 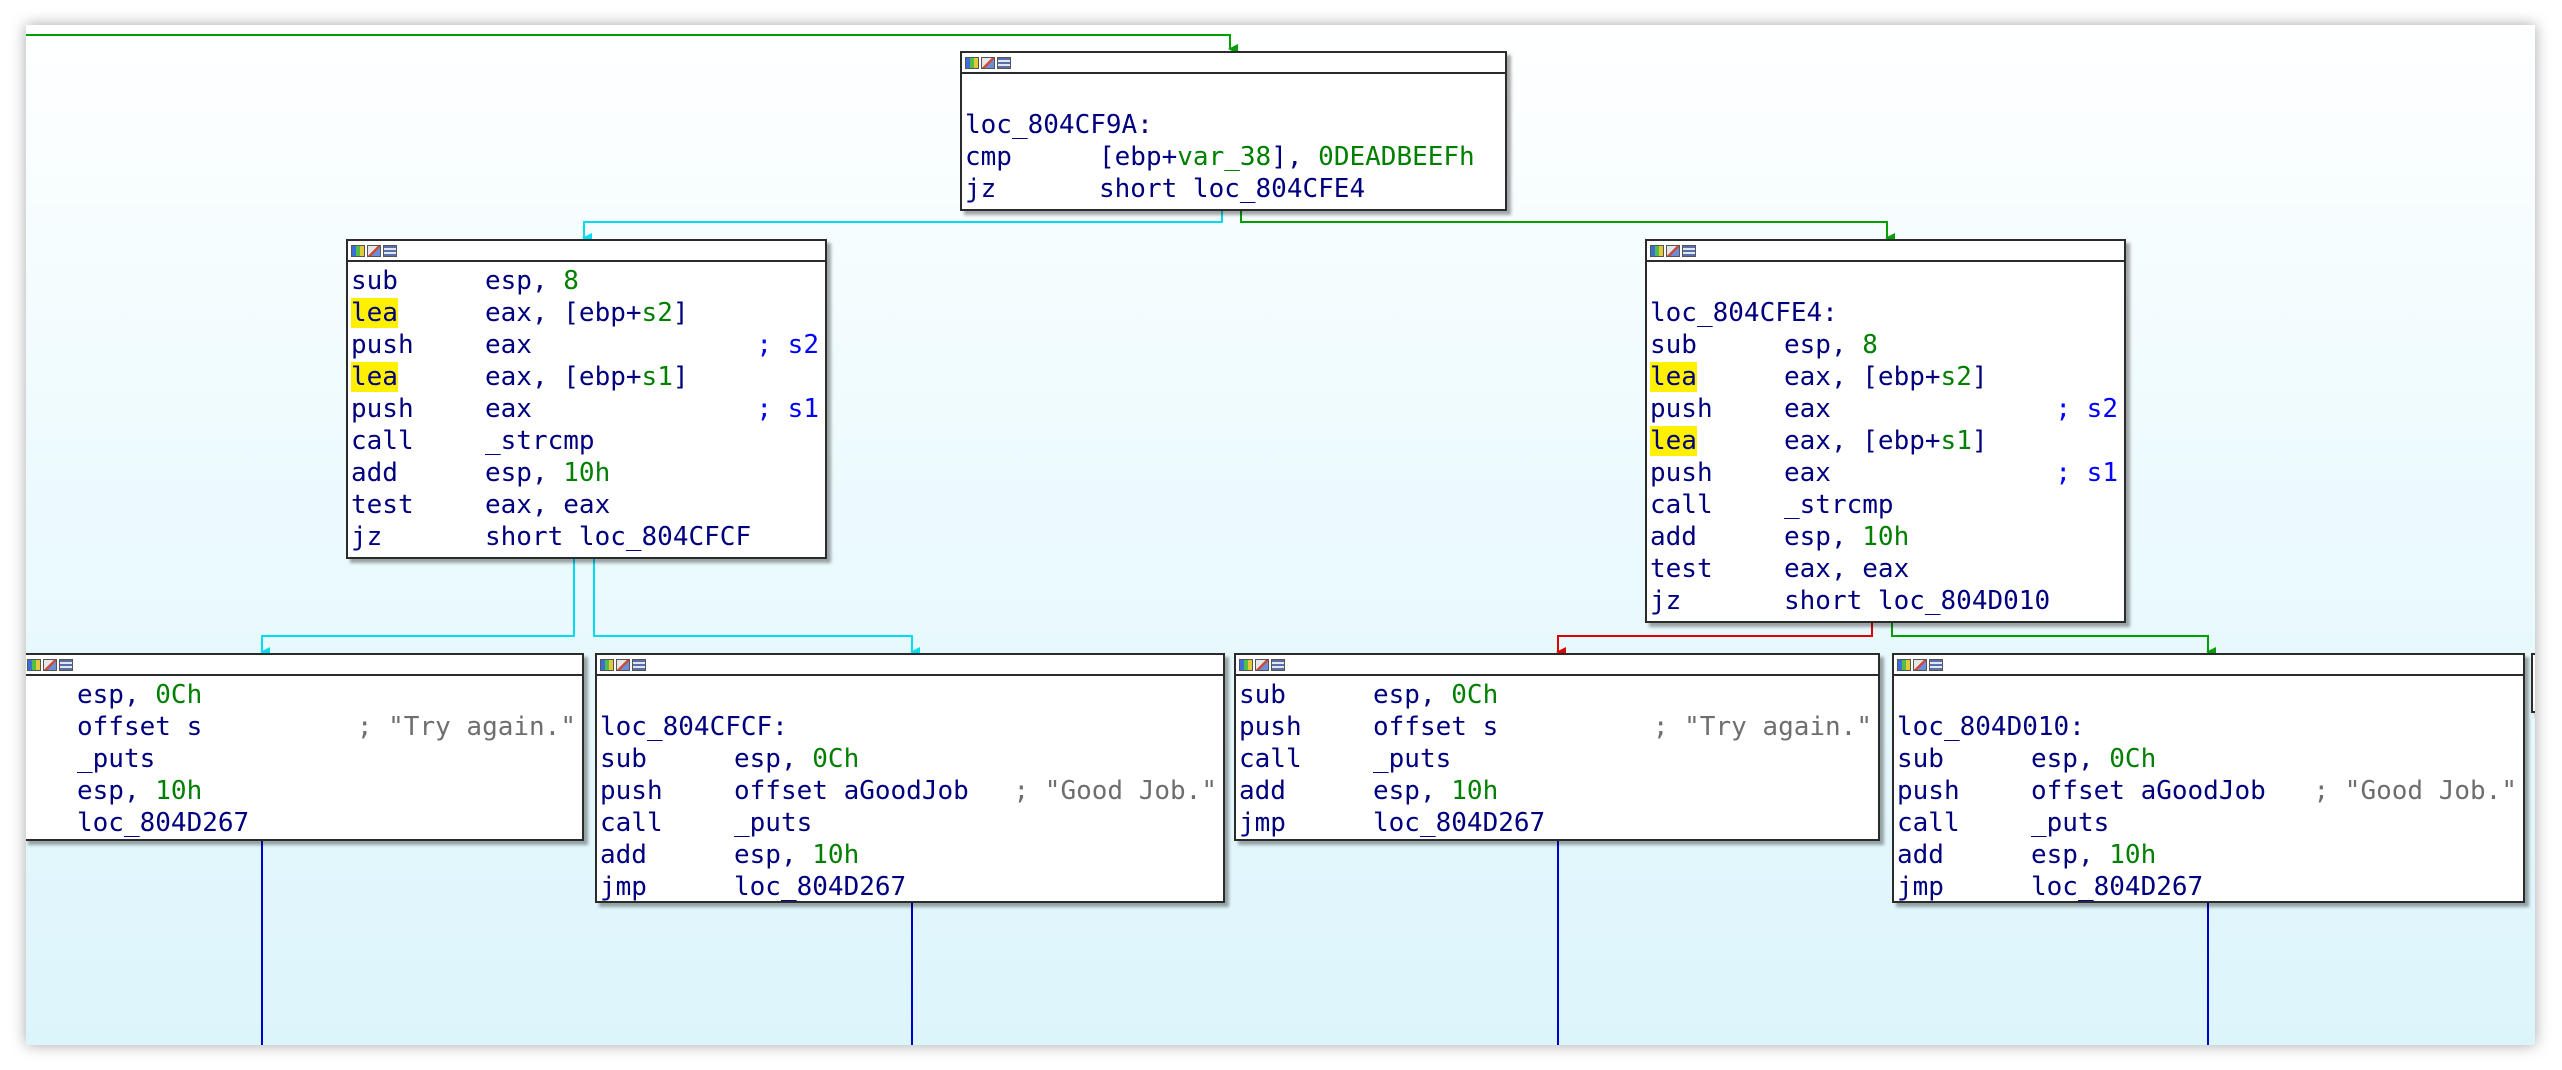 I want to click on edge-cfe4-false, so click(x=1714, y=640).